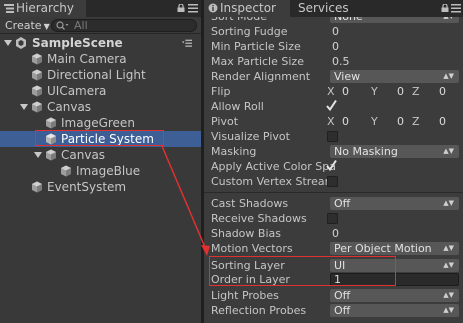  Describe the element at coordinates (400, 91) in the screenshot. I see `flip-y-field: 0` at that location.